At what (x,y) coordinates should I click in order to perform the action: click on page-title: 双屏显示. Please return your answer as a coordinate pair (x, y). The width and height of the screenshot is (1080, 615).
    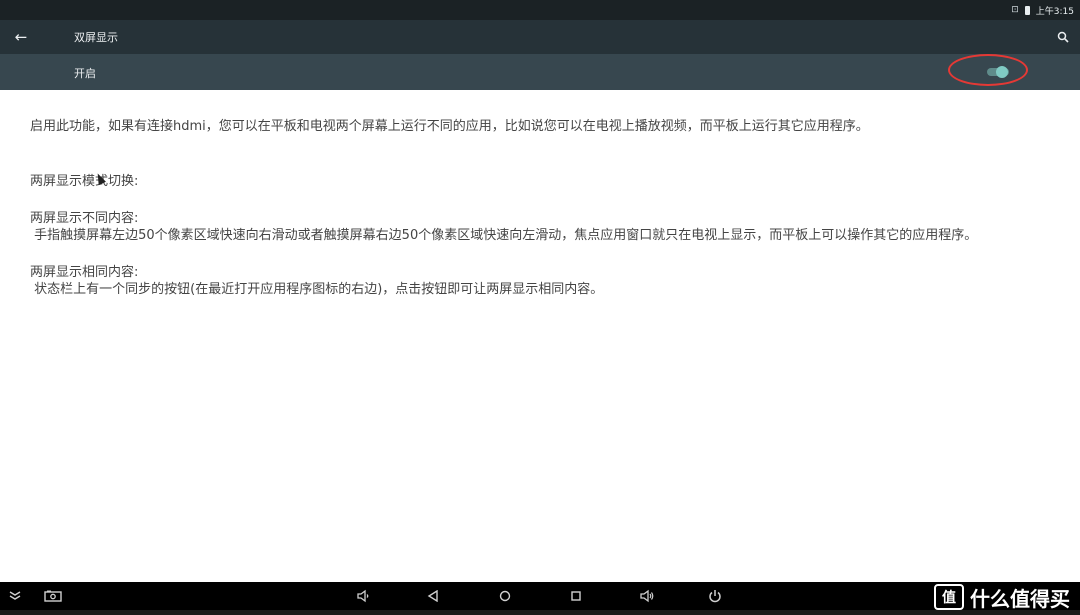
    Looking at the image, I should click on (96, 37).